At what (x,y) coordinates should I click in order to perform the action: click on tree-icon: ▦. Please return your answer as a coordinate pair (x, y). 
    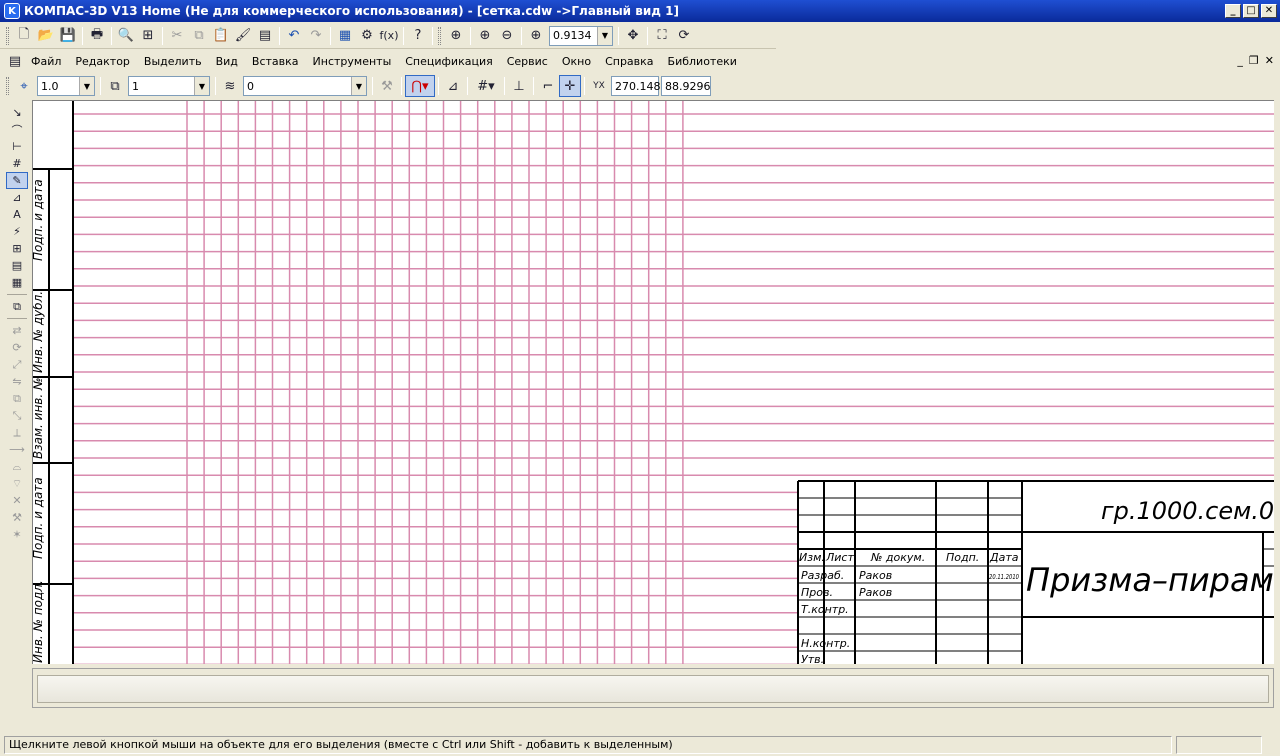
    Looking at the image, I should click on (345, 36).